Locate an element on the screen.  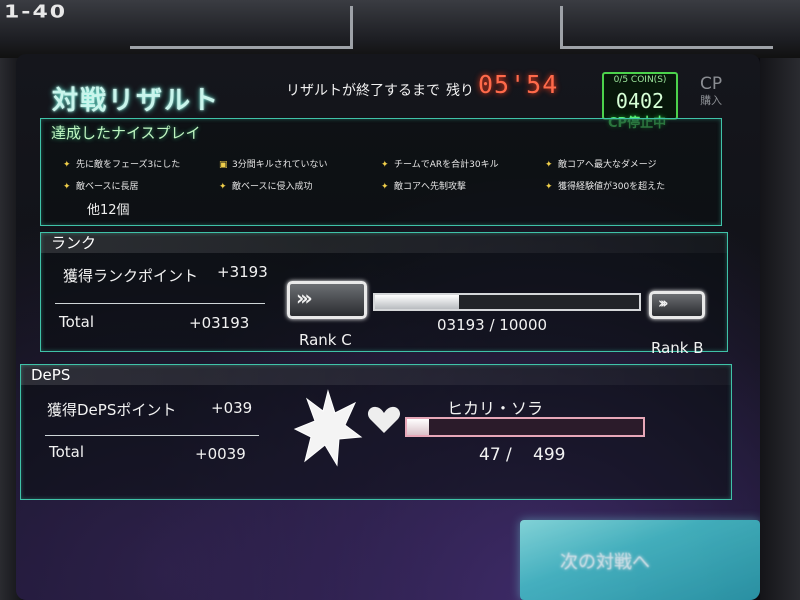
cp-title: CP is located at coordinates (711, 84).